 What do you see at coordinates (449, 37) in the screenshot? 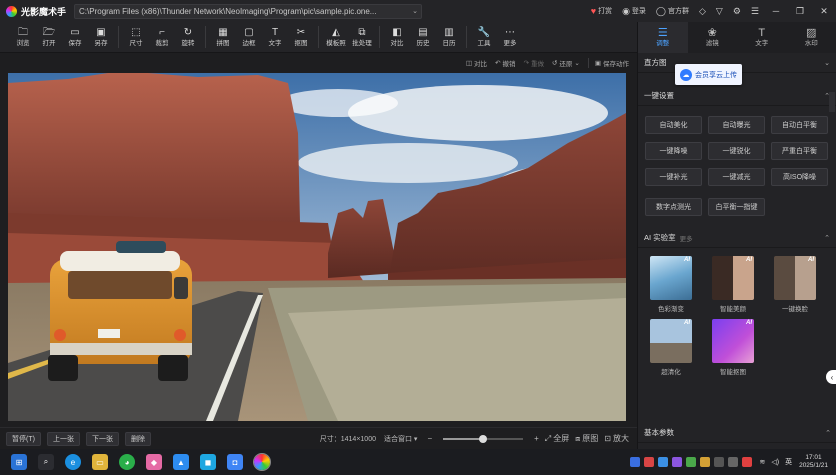
I see `tool-more-a: ▥ 日历` at bounding box center [449, 37].